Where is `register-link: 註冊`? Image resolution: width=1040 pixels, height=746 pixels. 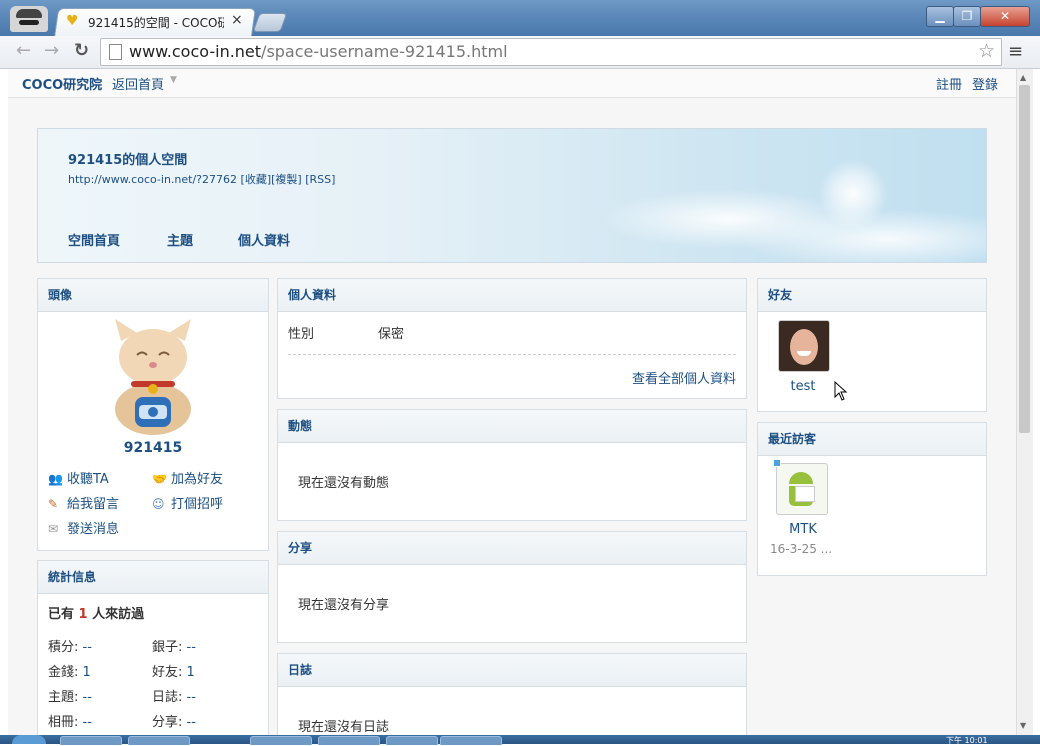 register-link: 註冊 is located at coordinates (949, 83).